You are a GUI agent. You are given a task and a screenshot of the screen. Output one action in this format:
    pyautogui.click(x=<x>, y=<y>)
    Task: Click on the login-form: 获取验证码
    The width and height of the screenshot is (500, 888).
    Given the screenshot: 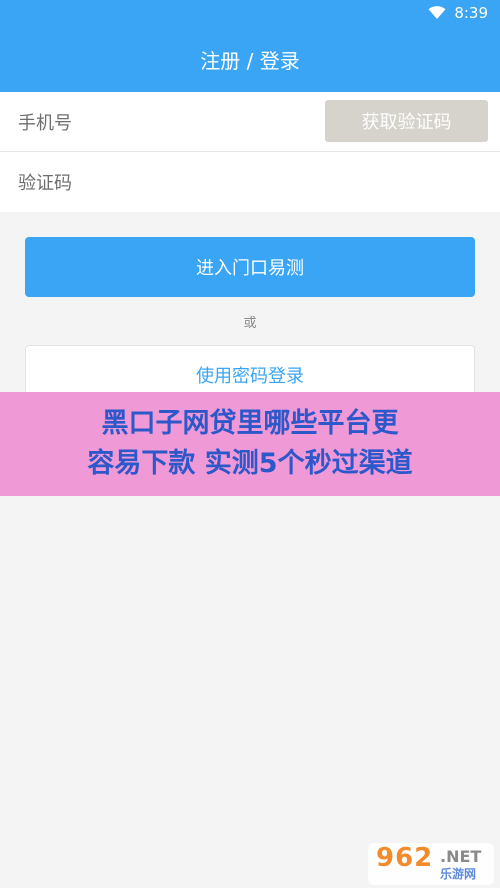 What is the action you would take?
    pyautogui.click(x=250, y=153)
    